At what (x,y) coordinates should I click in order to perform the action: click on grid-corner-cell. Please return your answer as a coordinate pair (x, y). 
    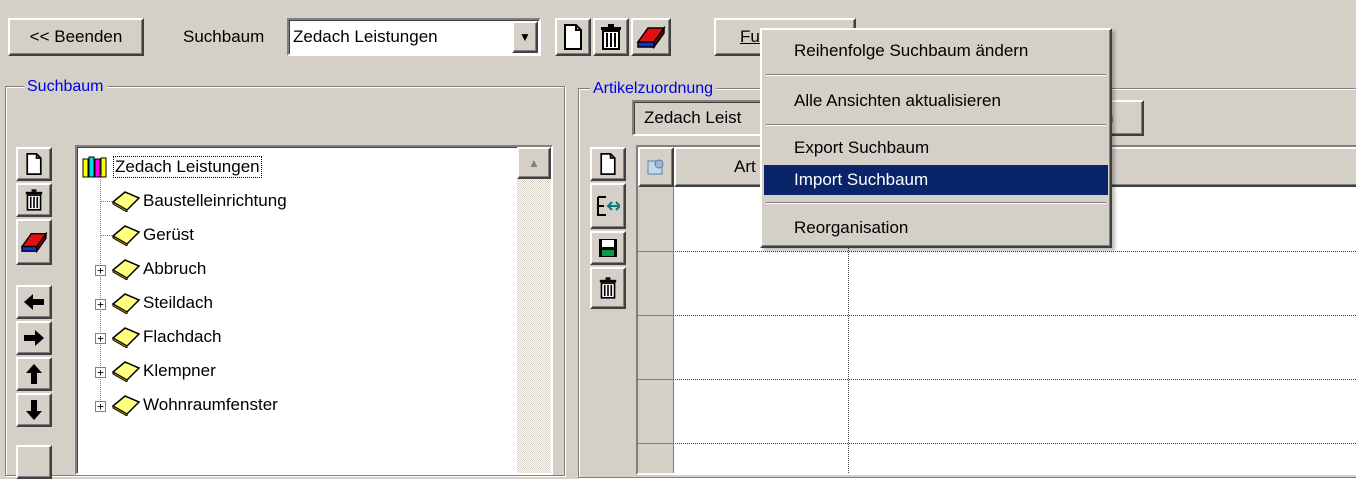
    Looking at the image, I should click on (656, 167).